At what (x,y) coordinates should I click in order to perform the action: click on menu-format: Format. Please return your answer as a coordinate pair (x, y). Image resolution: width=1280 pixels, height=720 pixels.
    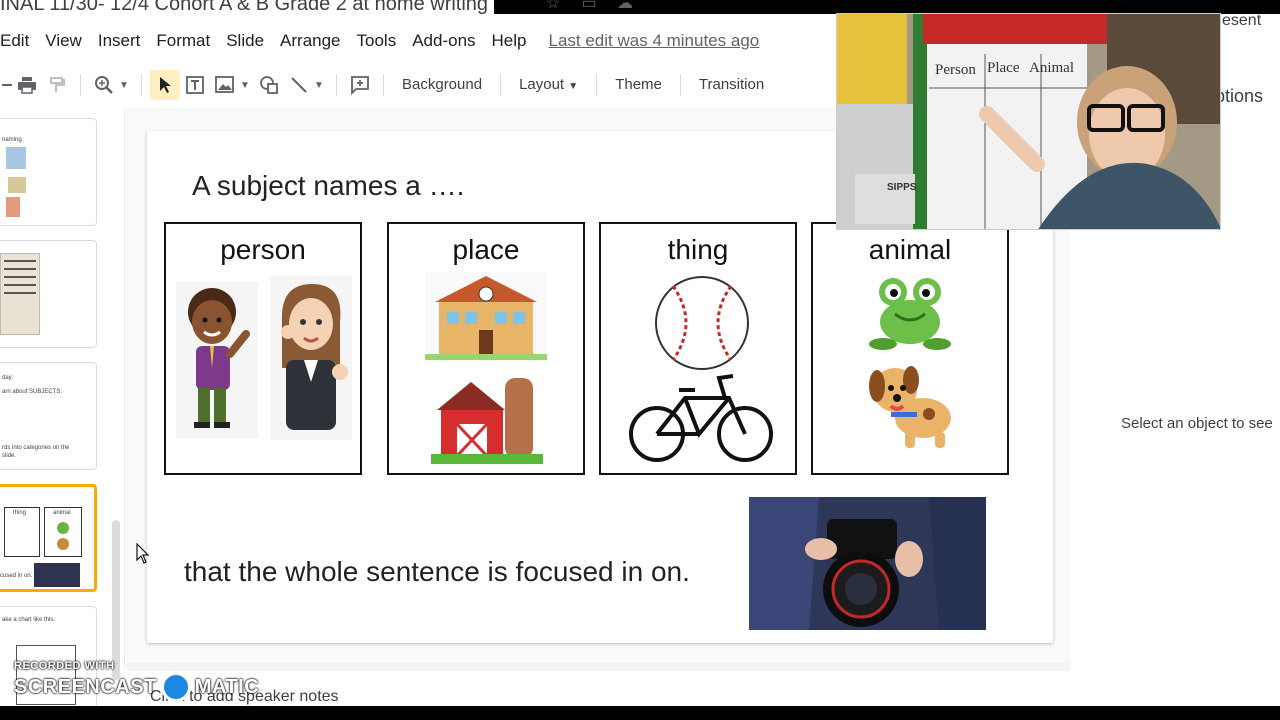
    Looking at the image, I should click on (183, 41).